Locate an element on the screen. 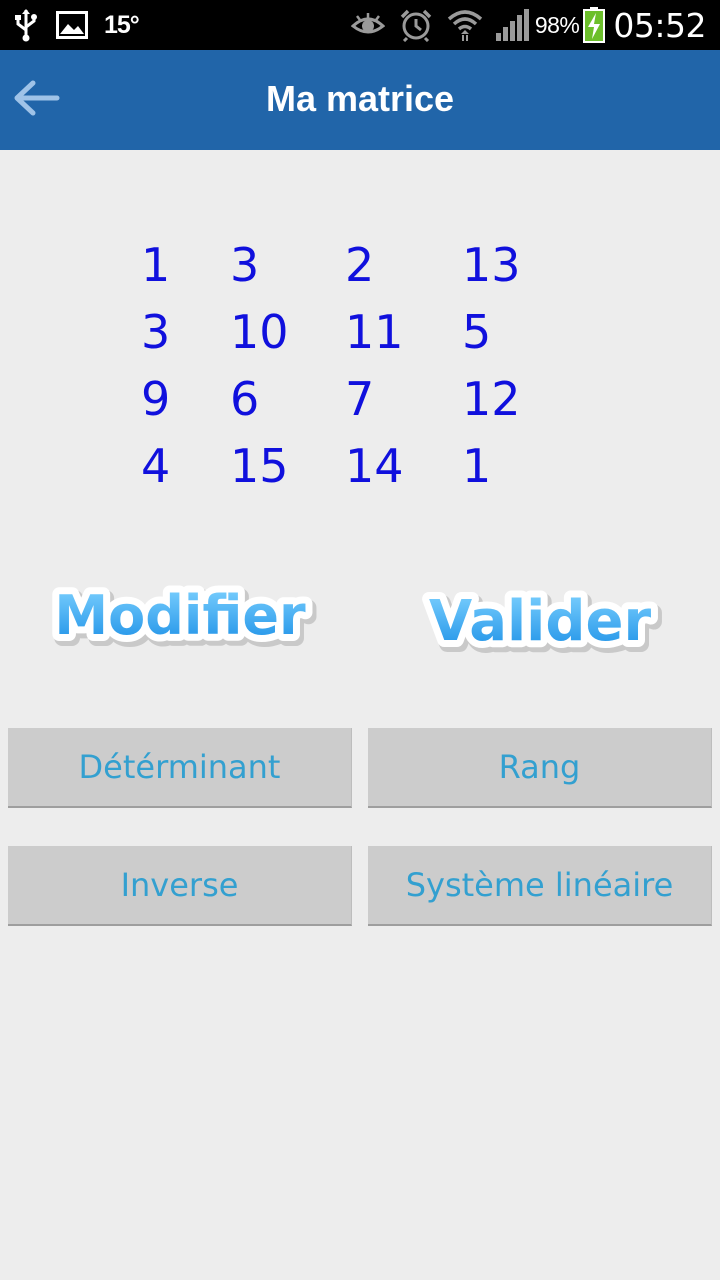 This screenshot has height=1280, width=720. alarm-icon is located at coordinates (416, 25).